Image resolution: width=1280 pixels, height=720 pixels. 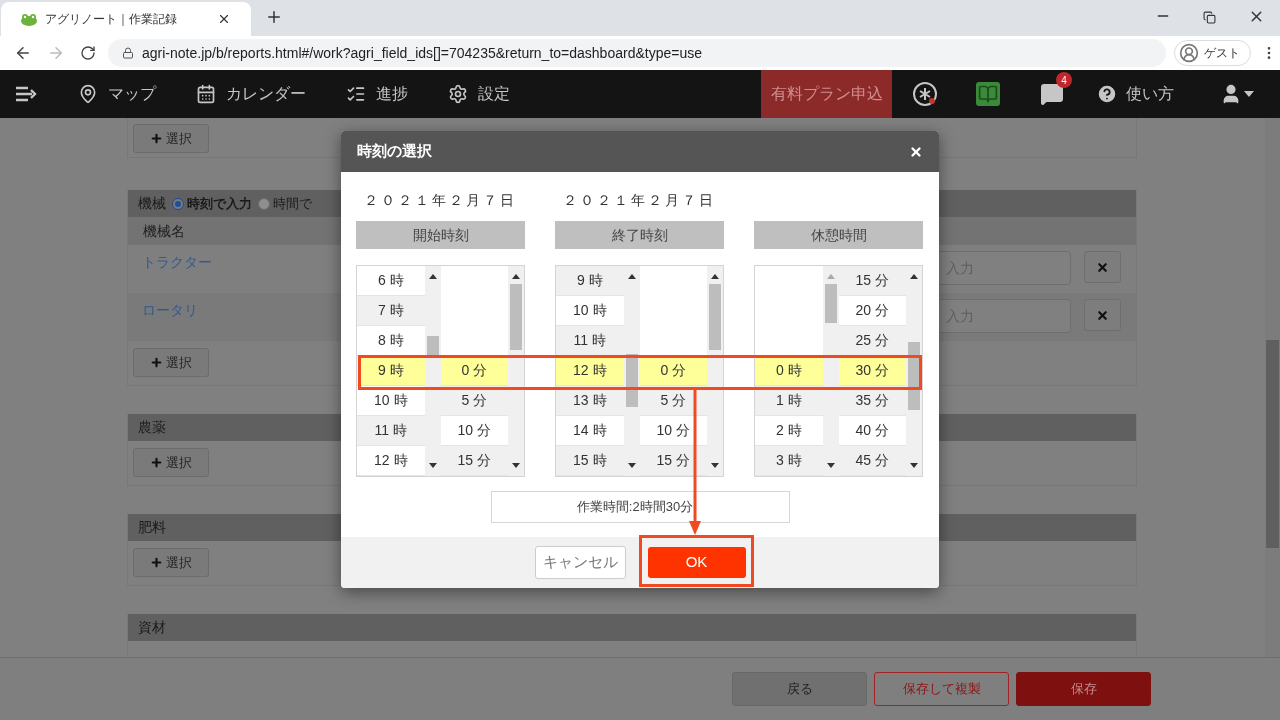 I want to click on checklist-icon, so click(x=356, y=94).